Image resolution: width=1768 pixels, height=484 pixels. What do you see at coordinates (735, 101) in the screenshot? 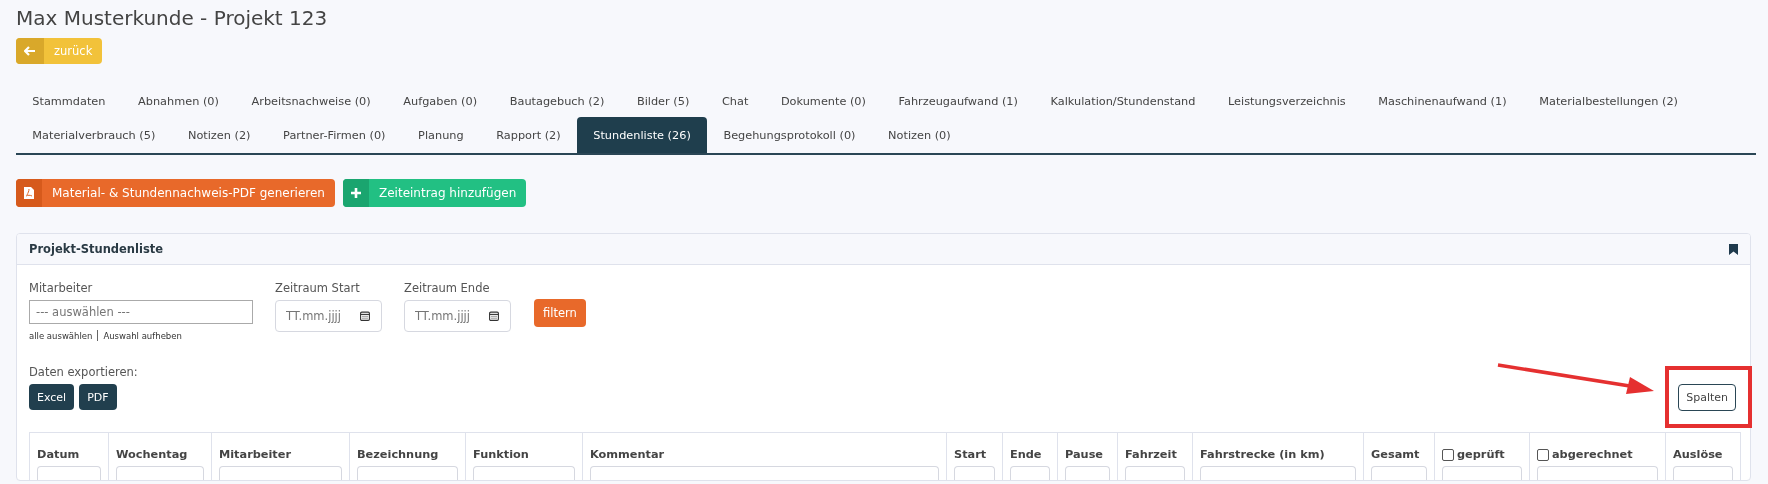
I see `tab: Chat` at bounding box center [735, 101].